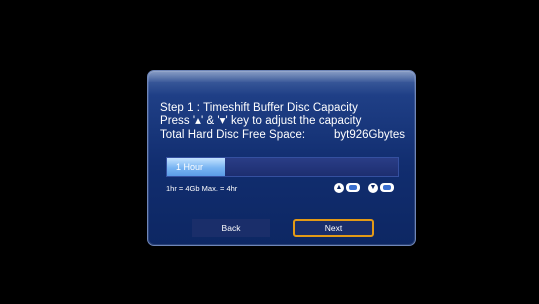 The width and height of the screenshot is (539, 304). Describe the element at coordinates (233, 135) in the screenshot. I see `free-space-label: Total Hard Disc Free Space:` at that location.